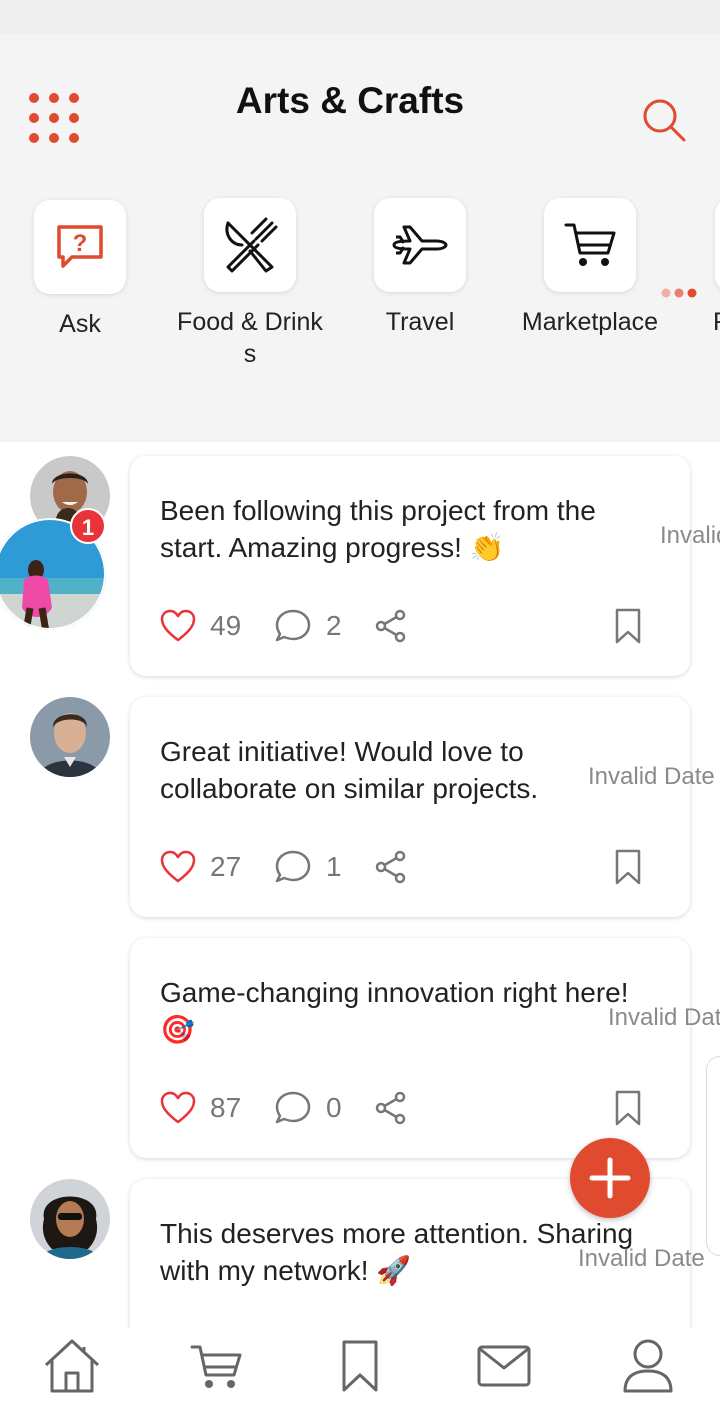  I want to click on category-marketplace: Marketplace, so click(590, 268).